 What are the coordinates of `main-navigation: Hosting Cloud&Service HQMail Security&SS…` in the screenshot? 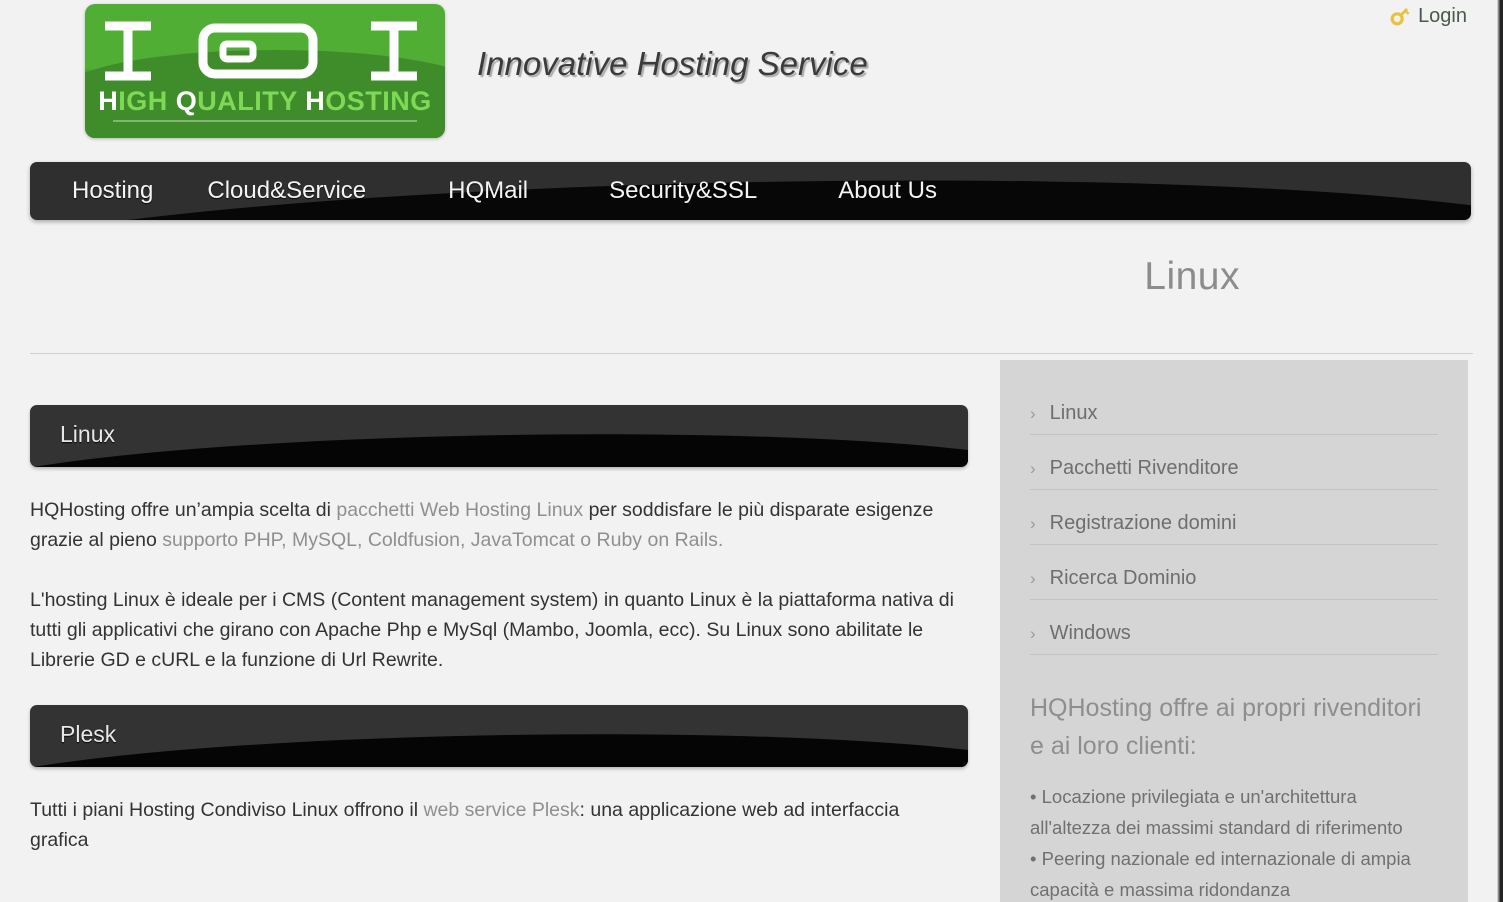 It's located at (750, 191).